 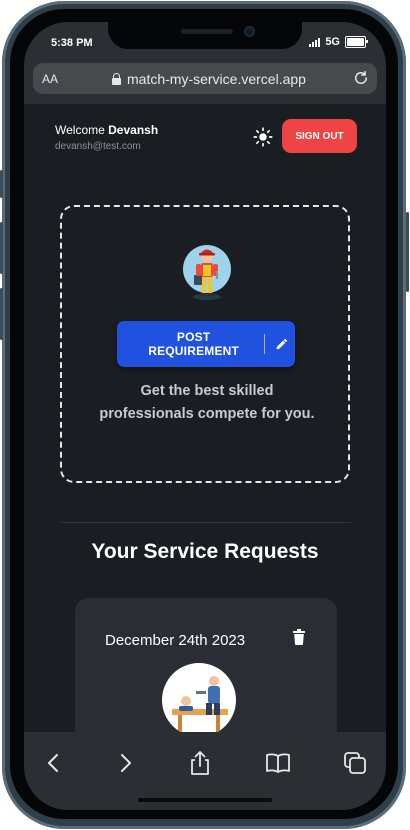 I want to click on service-request-card: December 24th 2023, so click(x=206, y=665).